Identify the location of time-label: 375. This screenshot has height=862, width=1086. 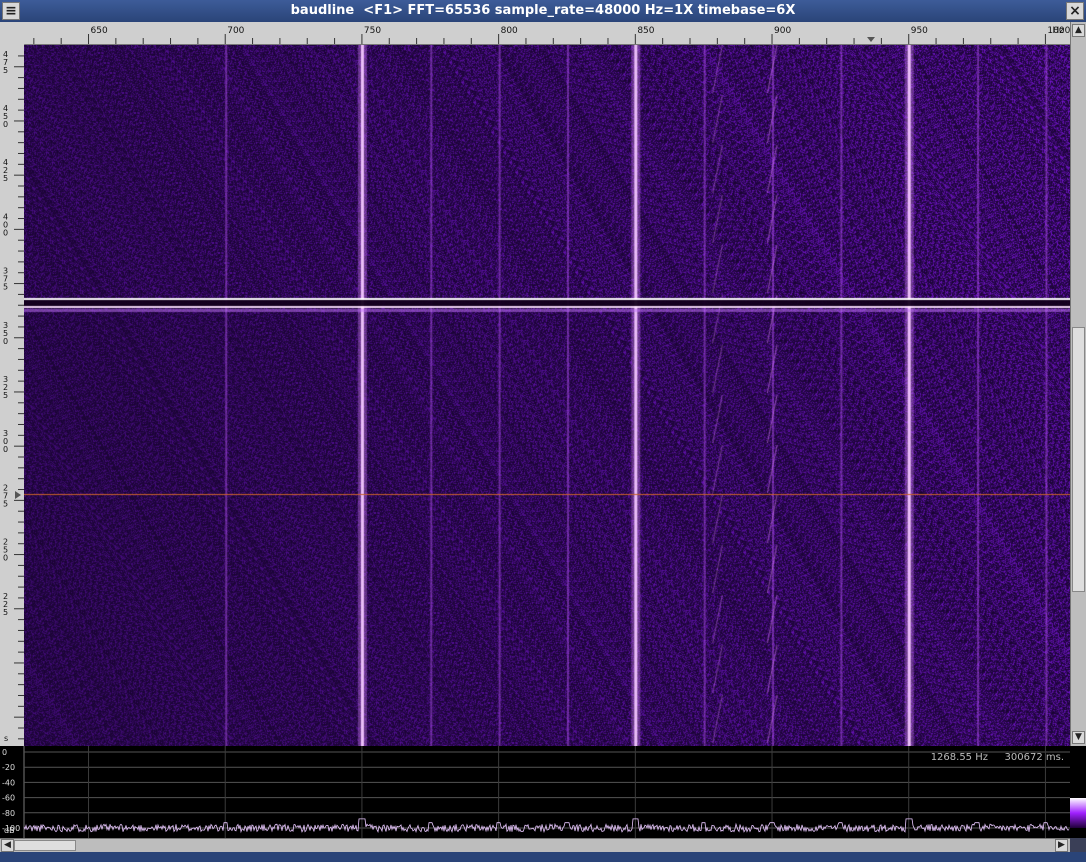
(5, 279).